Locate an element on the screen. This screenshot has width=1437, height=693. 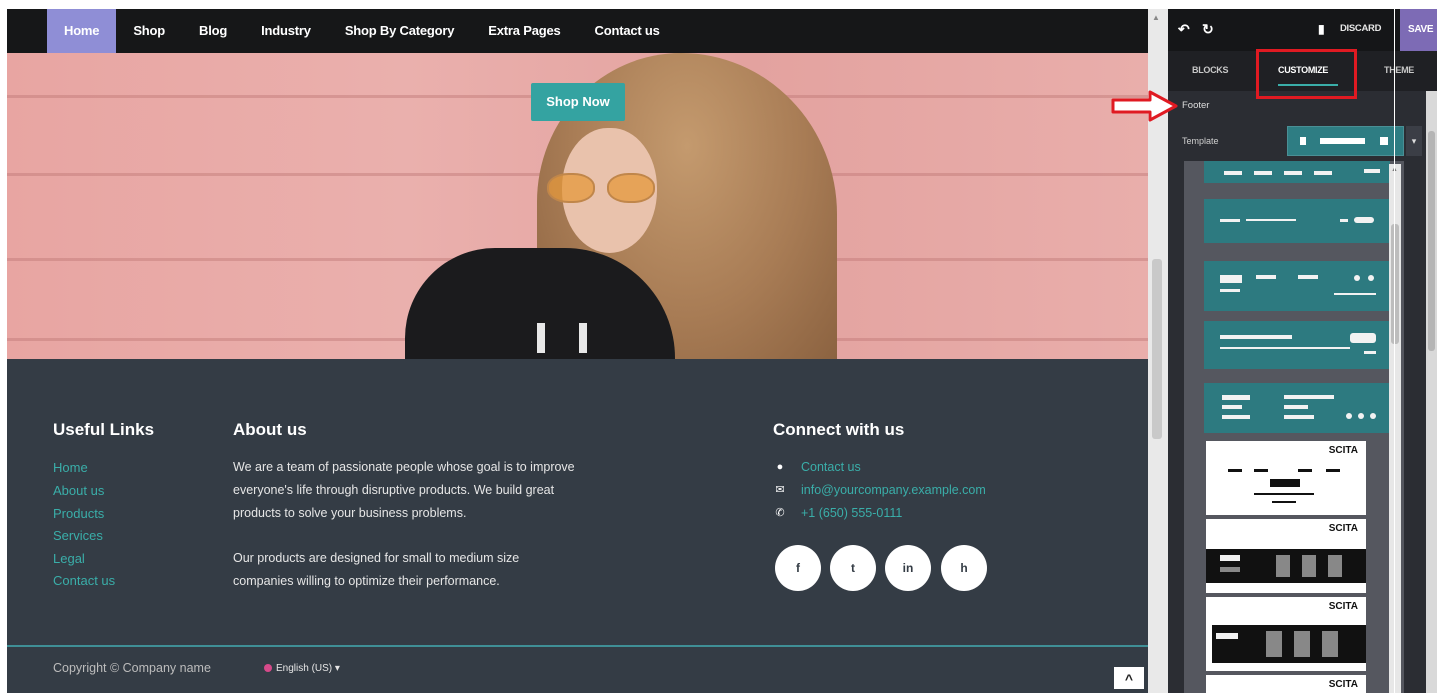
contact-row-phone: ✆ +1 (650) 555-0111 is located at coordinates (837, 513).